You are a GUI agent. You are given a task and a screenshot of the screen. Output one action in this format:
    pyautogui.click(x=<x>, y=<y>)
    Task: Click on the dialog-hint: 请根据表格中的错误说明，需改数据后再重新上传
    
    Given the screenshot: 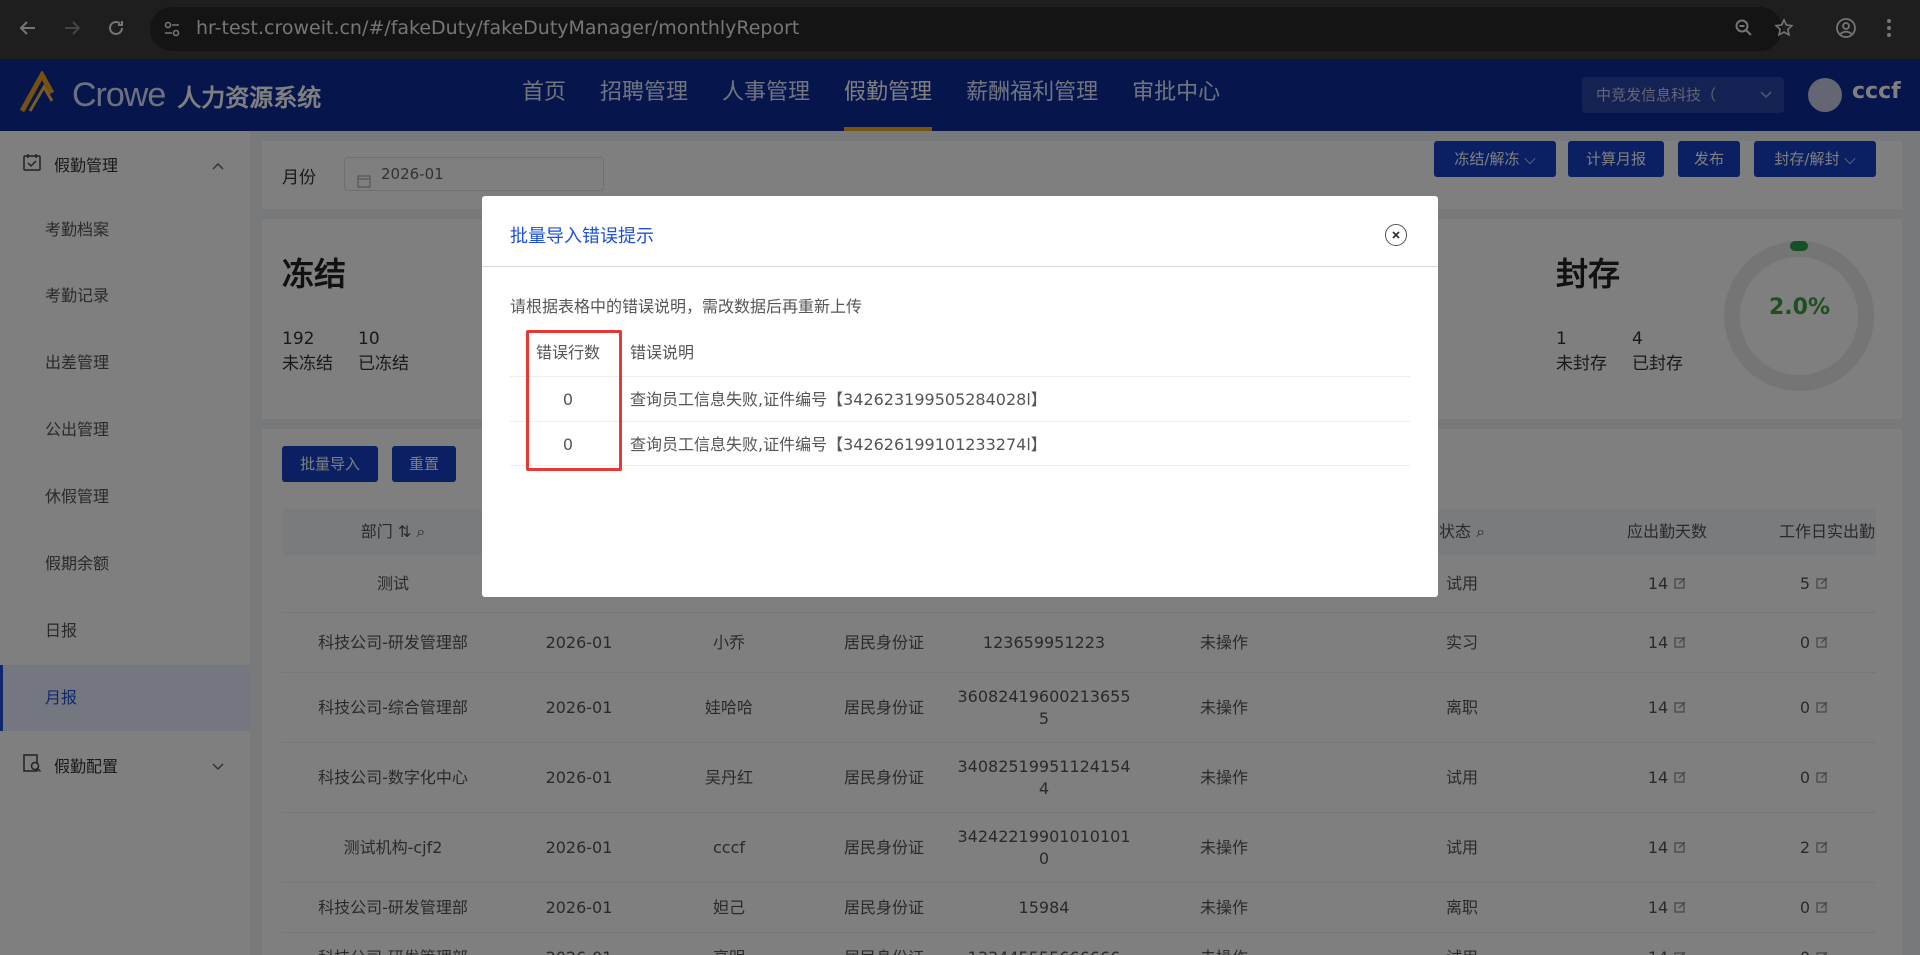 What is the action you would take?
    pyautogui.click(x=686, y=306)
    